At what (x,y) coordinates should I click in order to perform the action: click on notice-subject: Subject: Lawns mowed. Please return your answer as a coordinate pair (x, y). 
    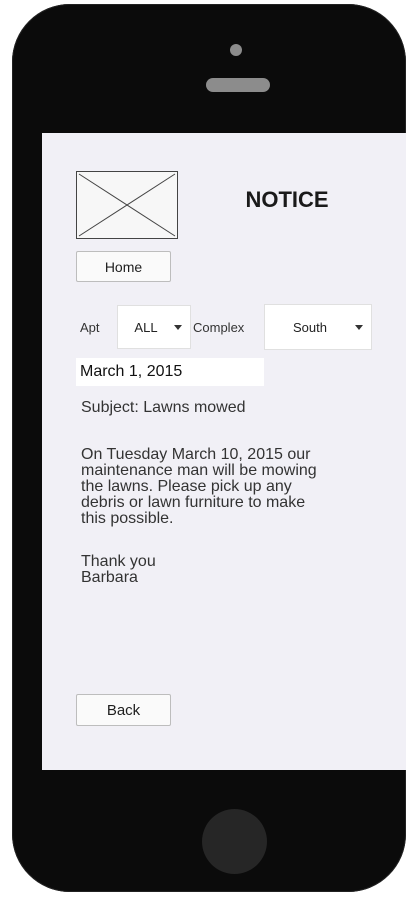
    Looking at the image, I should click on (163, 407).